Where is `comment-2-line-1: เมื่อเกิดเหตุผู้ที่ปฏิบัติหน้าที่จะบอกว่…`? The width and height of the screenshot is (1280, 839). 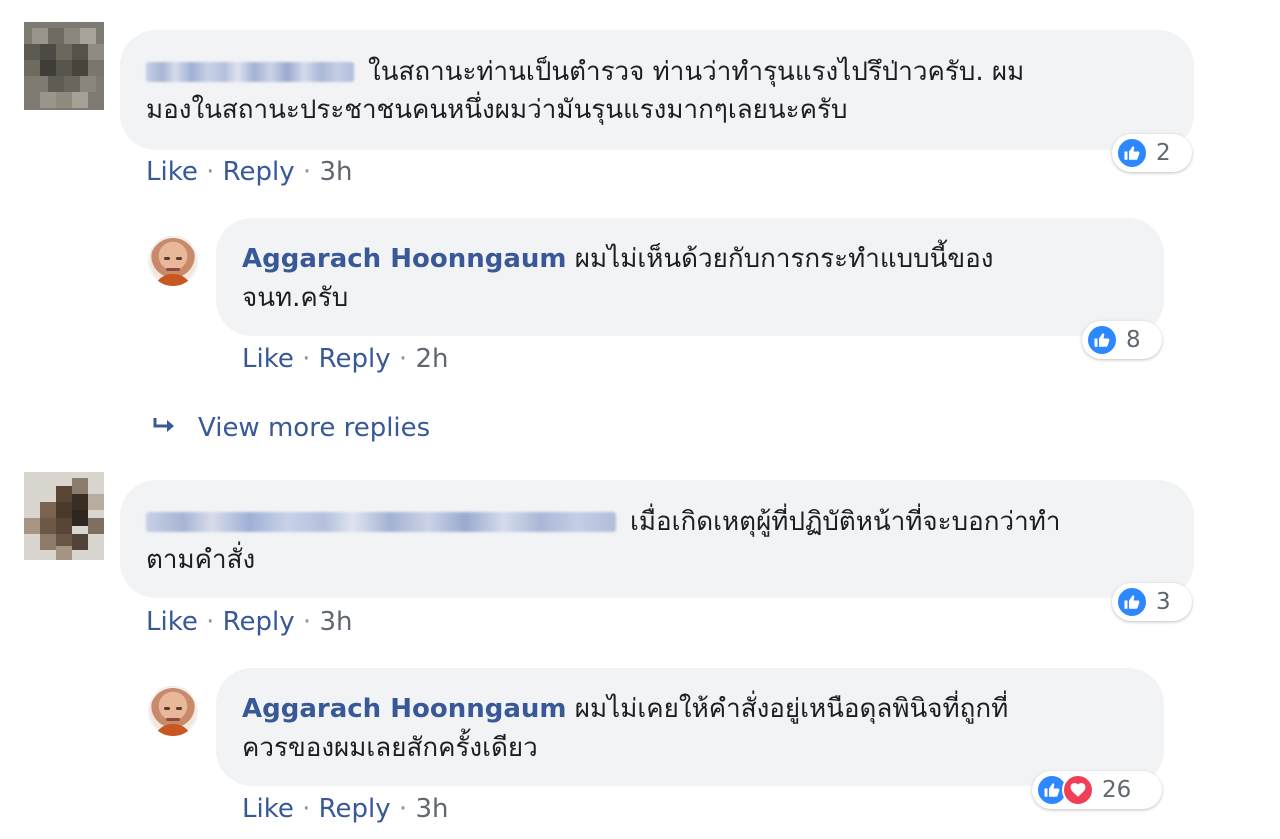 comment-2-line-1: เมื่อเกิดเหตุผู้ที่ปฏิบัติหน้าที่จะบอกว่… is located at coordinates (603, 522).